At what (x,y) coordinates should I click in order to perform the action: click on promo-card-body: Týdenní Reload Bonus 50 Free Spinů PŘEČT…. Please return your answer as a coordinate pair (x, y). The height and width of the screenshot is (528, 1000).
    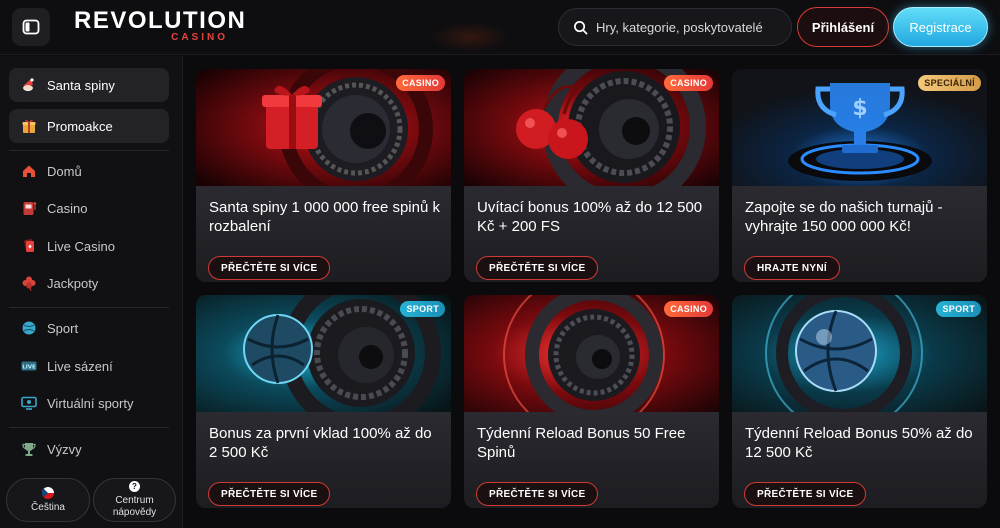
    Looking at the image, I should click on (591, 460).